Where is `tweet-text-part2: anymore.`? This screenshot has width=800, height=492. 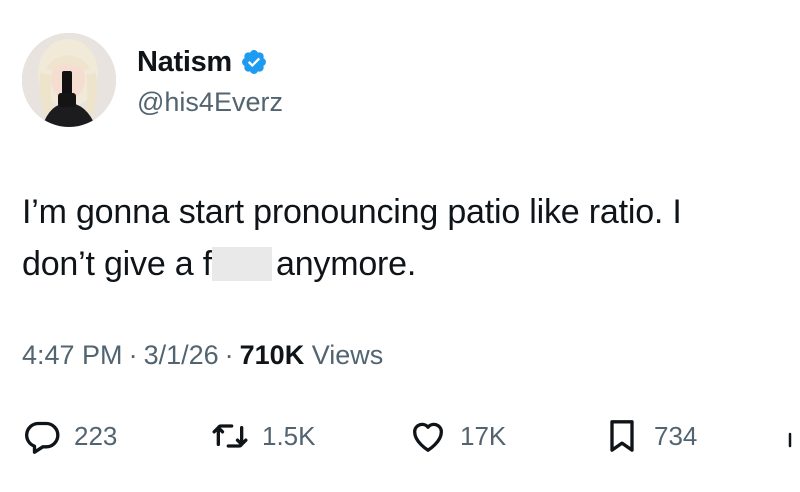 tweet-text-part2: anymore. is located at coordinates (346, 264).